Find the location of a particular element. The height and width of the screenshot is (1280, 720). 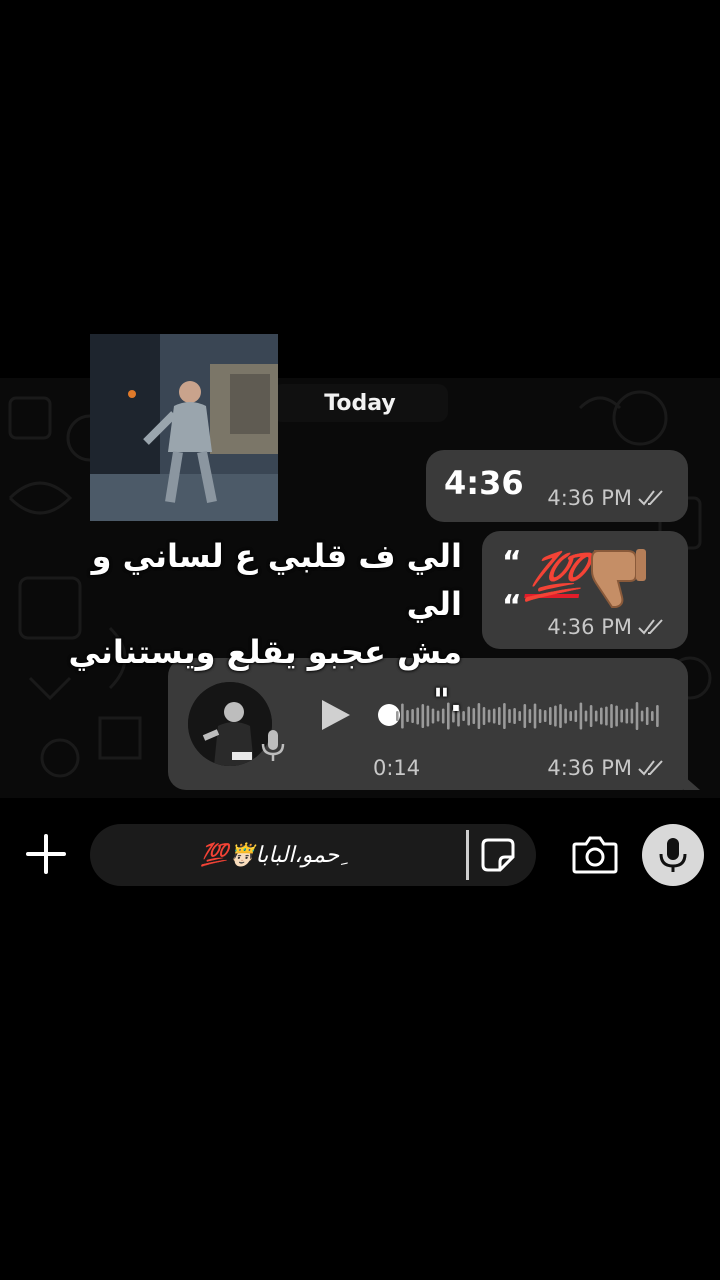

caption-line-2: مش عجبو يقلع ويستناني ." is located at coordinates (265, 676).